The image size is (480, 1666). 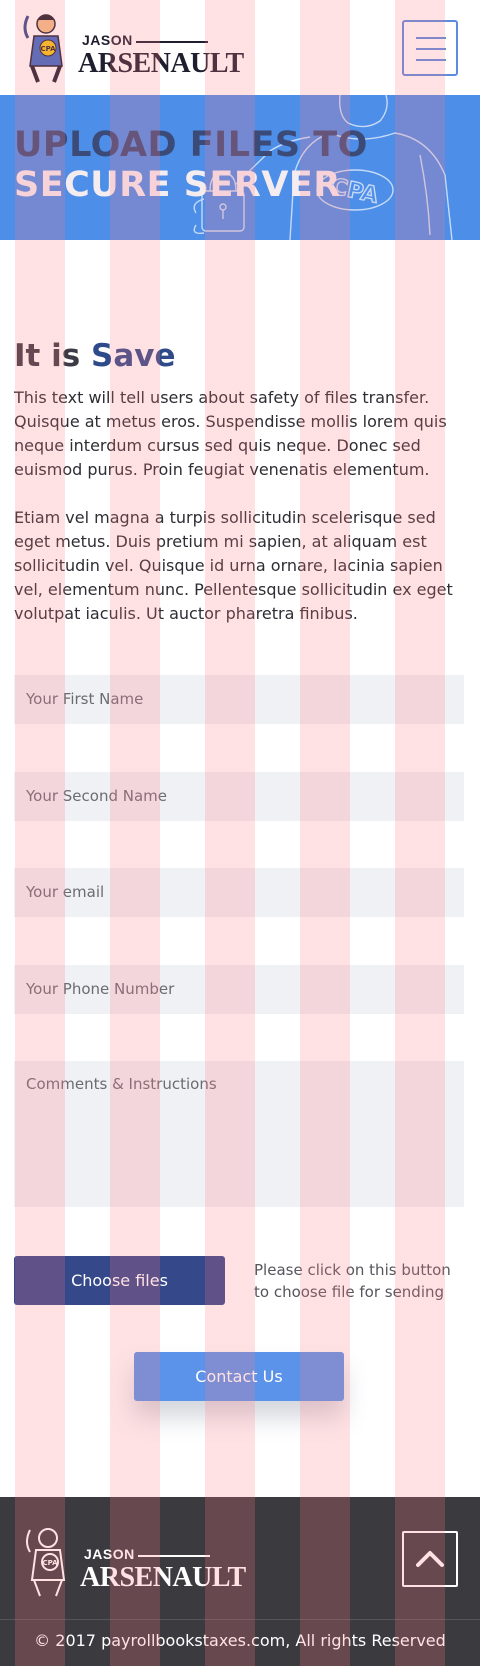 I want to click on site-logo: CPA JASON ARSENAULT, so click(x=131, y=46).